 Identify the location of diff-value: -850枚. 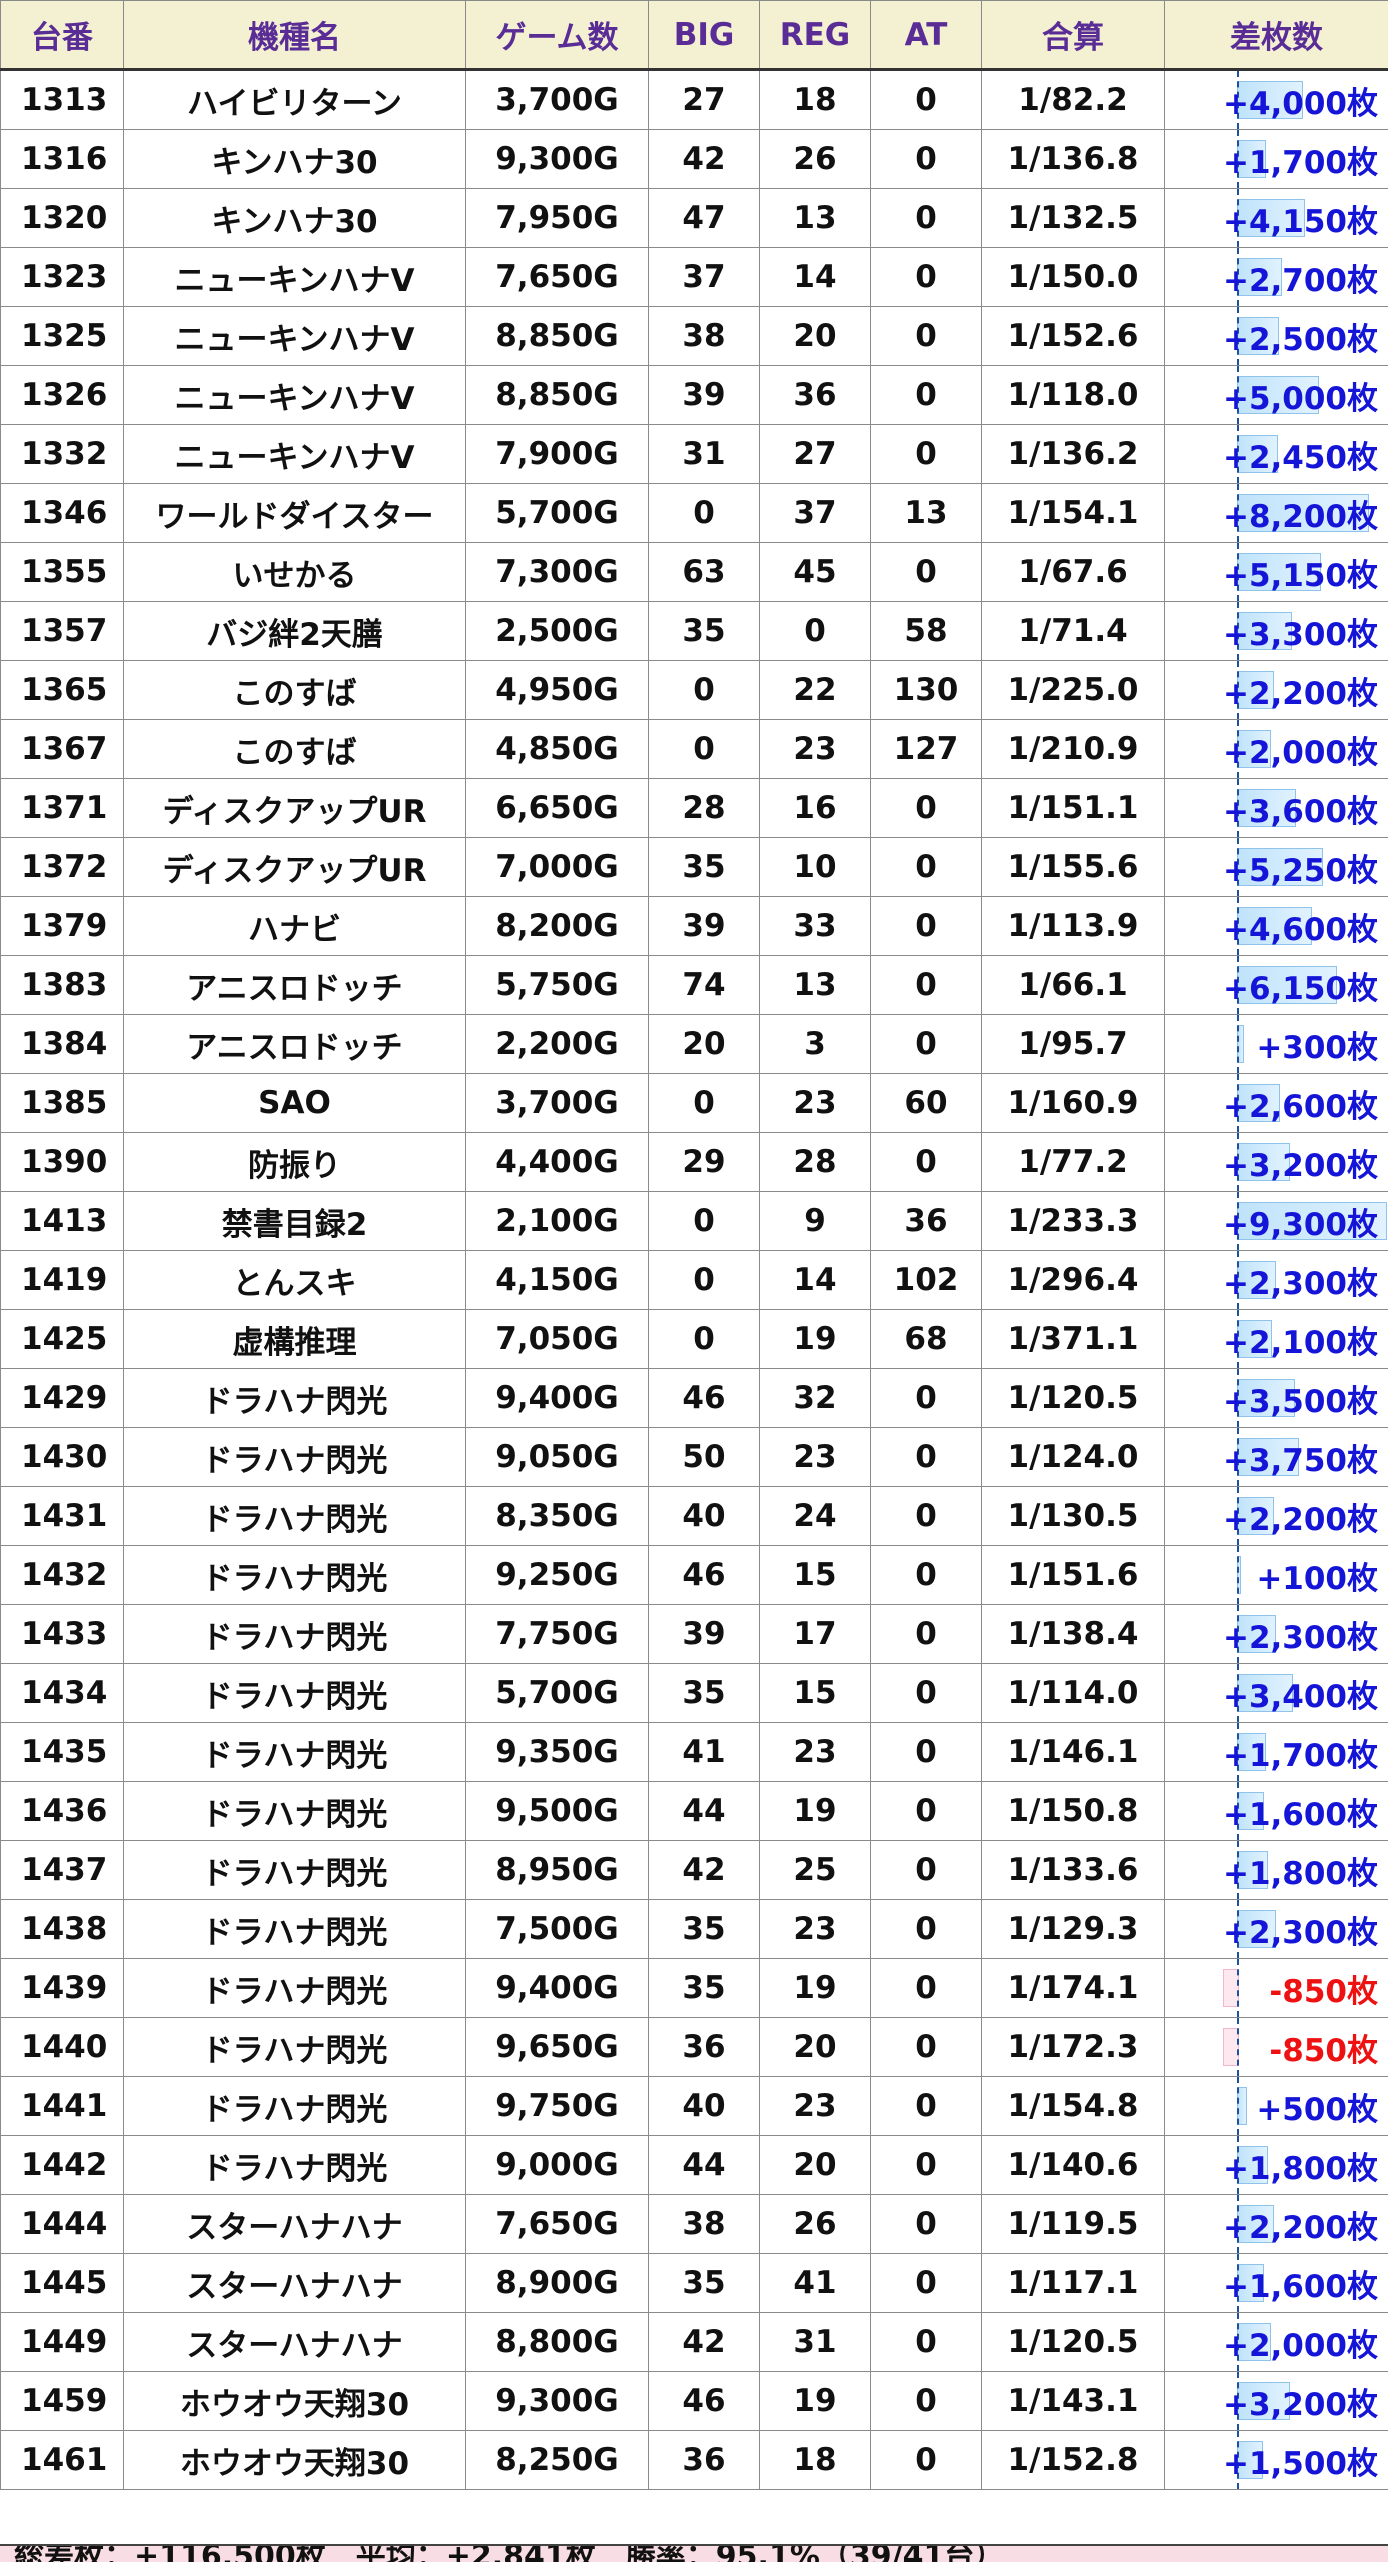
(1323, 1992).